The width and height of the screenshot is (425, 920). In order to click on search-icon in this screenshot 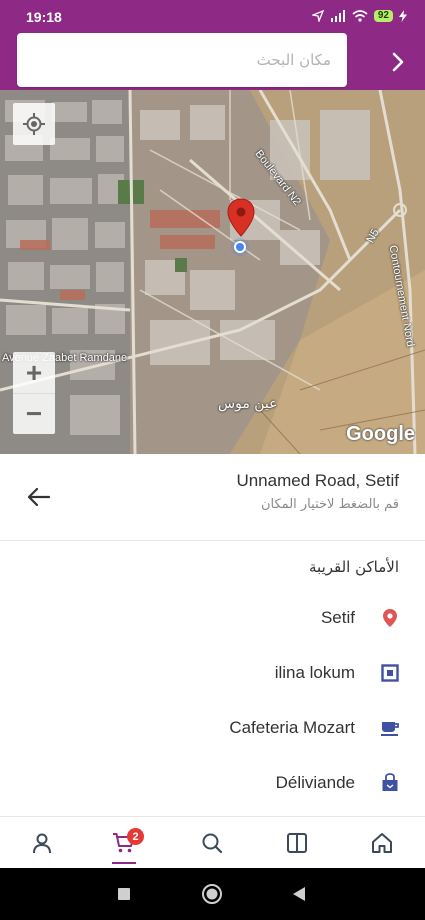, I will do `click(212, 843)`.